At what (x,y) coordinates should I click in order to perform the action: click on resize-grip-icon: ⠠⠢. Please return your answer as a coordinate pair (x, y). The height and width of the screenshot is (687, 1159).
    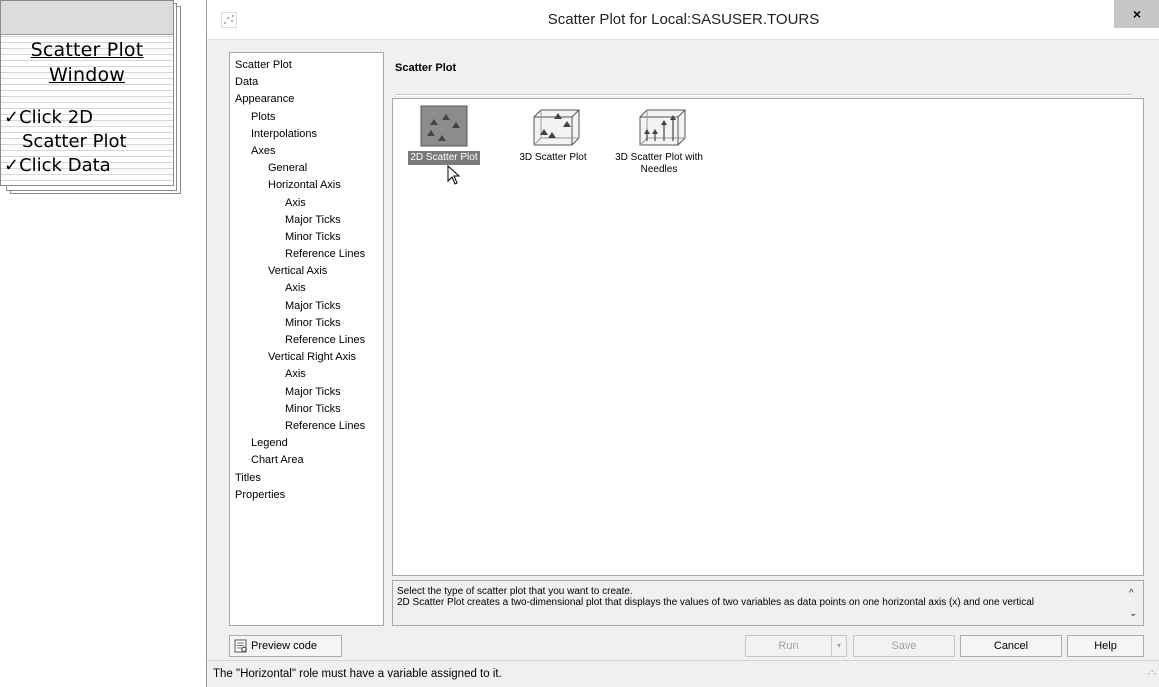
    Looking at the image, I should click on (1150, 672).